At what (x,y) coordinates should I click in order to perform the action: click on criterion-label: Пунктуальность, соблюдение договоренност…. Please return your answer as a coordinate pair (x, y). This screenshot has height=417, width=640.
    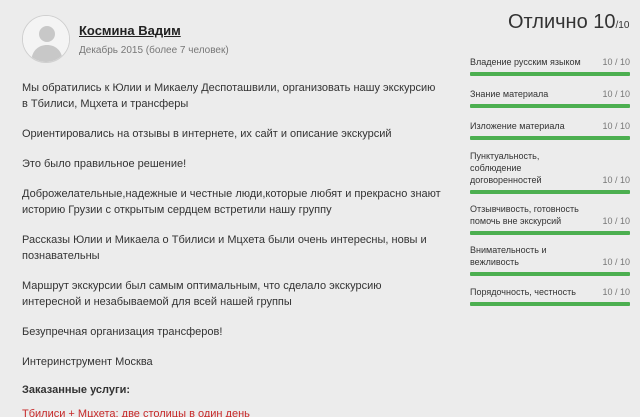
    Looking at the image, I should click on (506, 168).